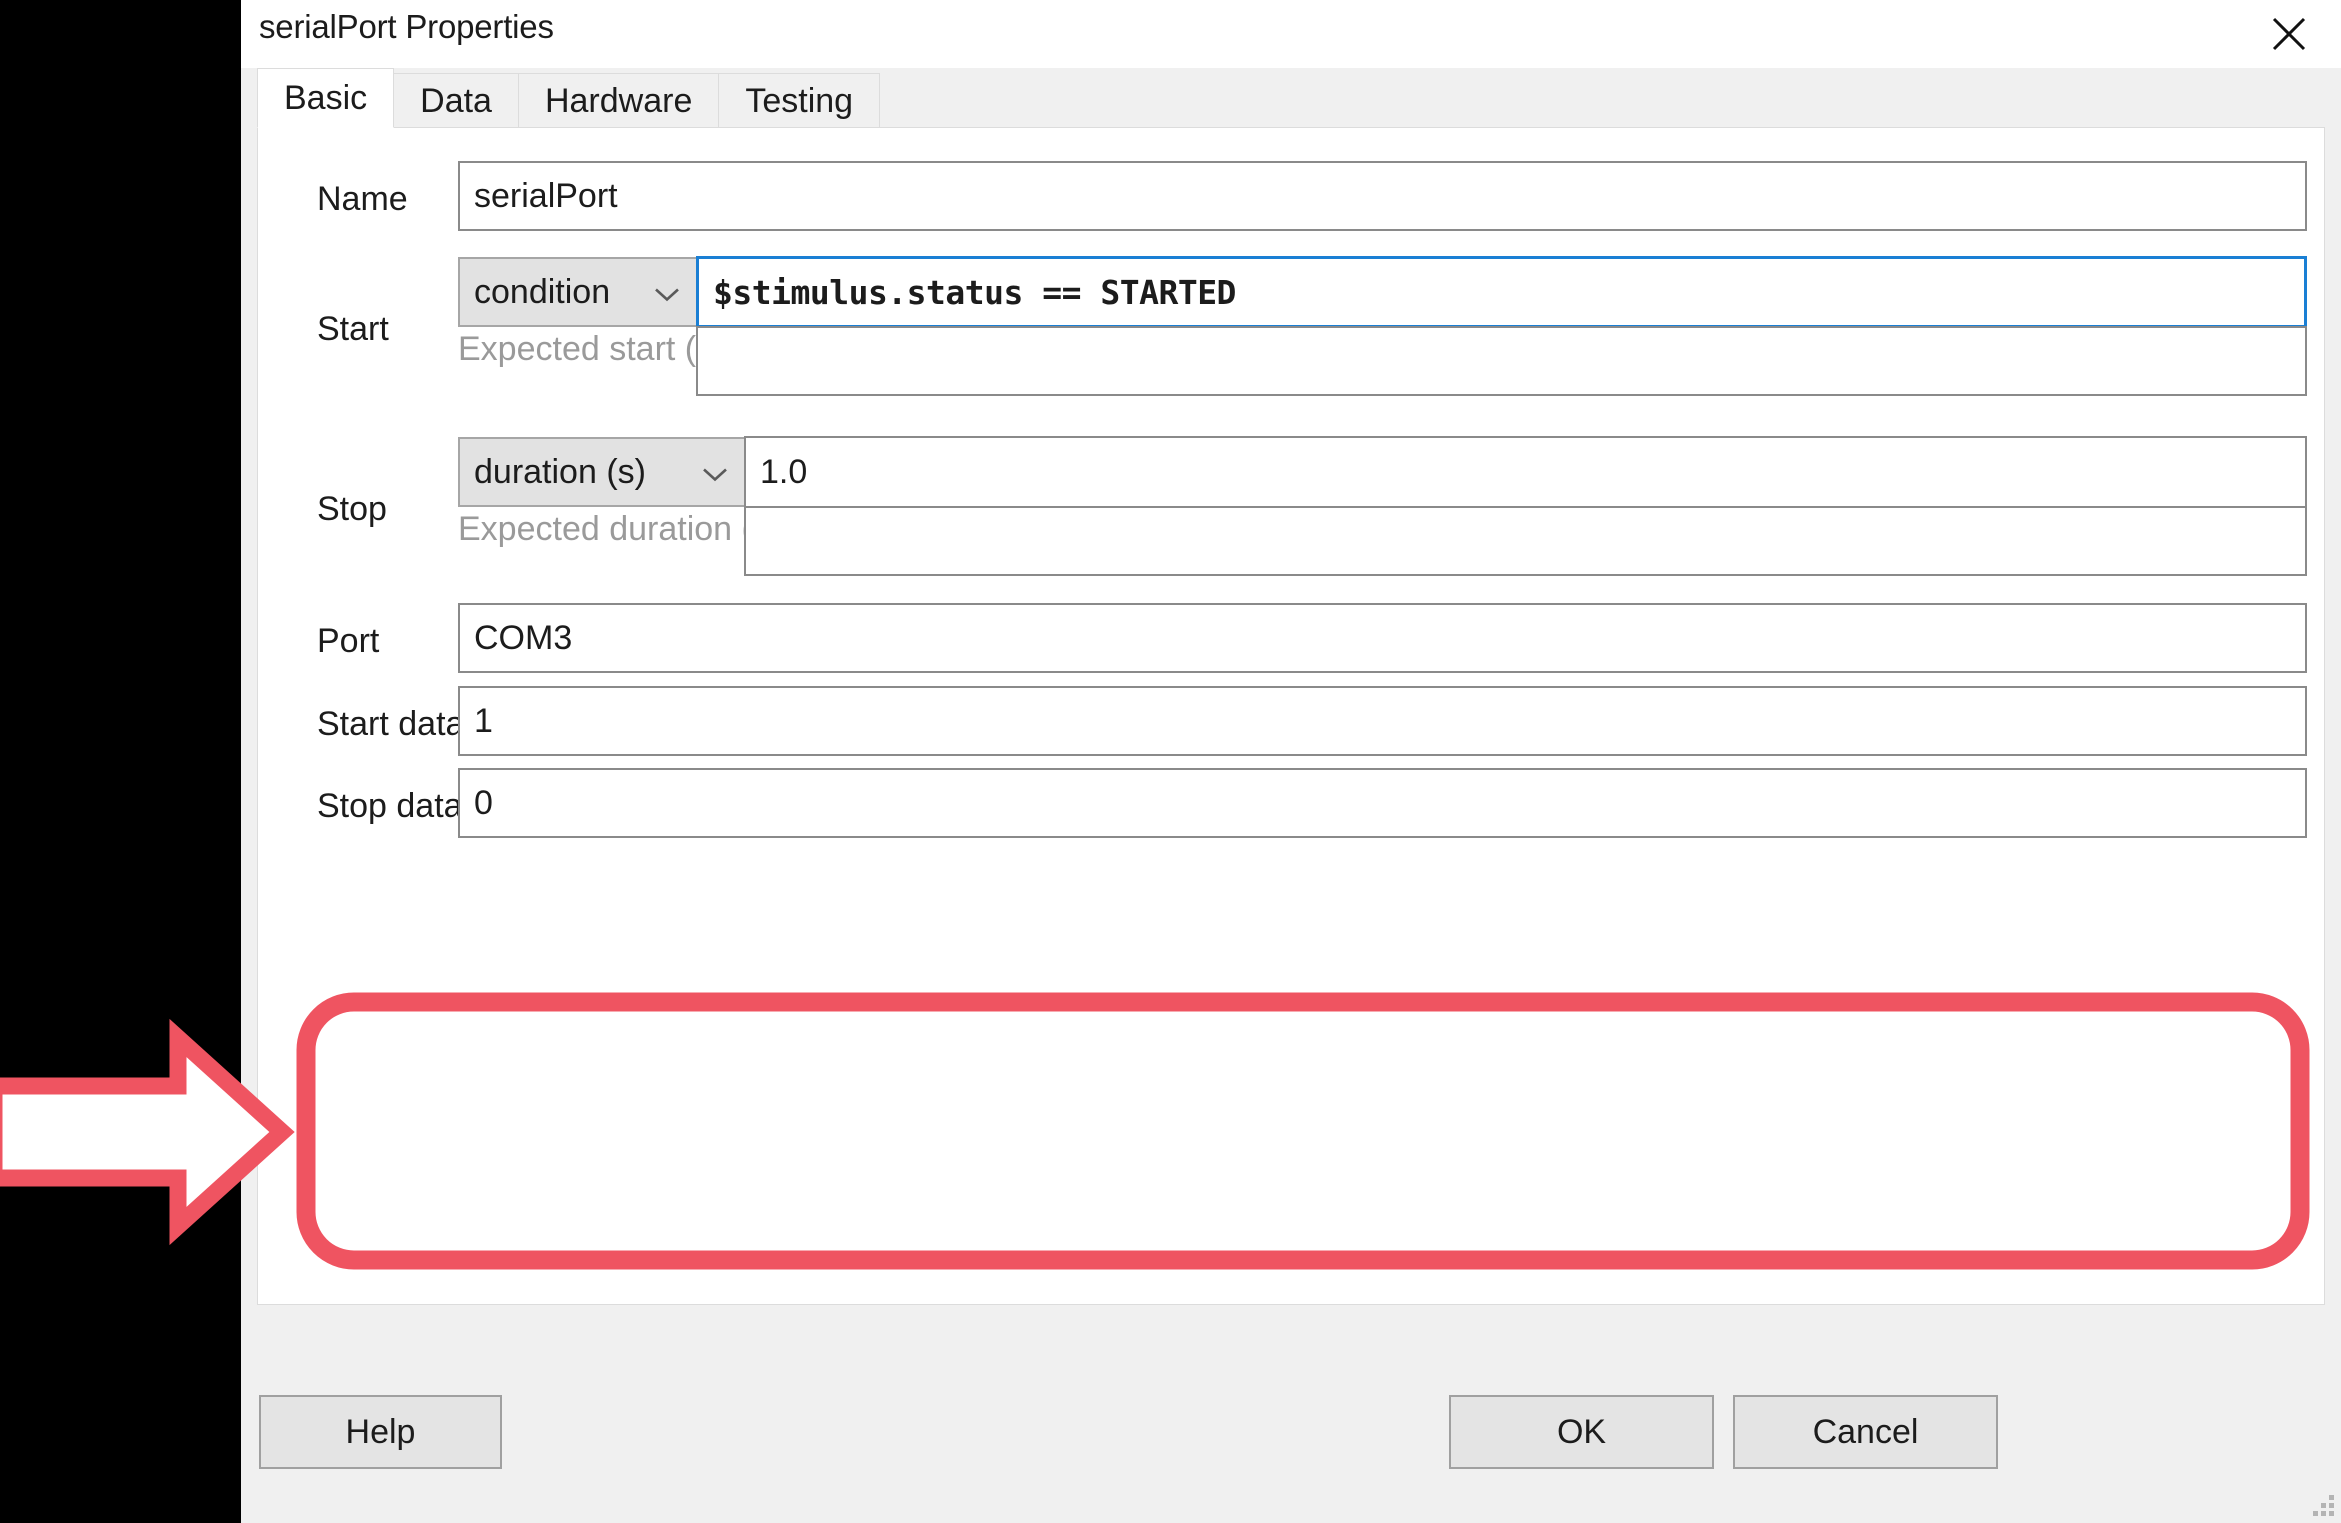  Describe the element at coordinates (1525, 541) in the screenshot. I see `expected-duration-input` at that location.